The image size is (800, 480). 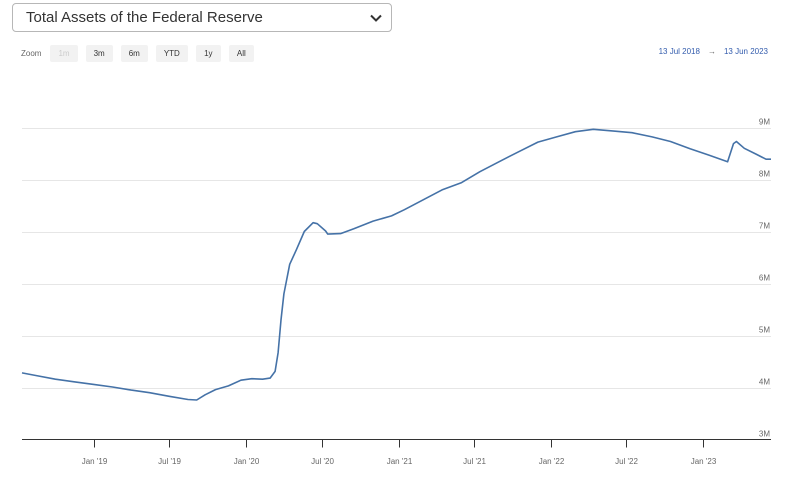 What do you see at coordinates (764, 174) in the screenshot?
I see `y-tick-label: 8M` at bounding box center [764, 174].